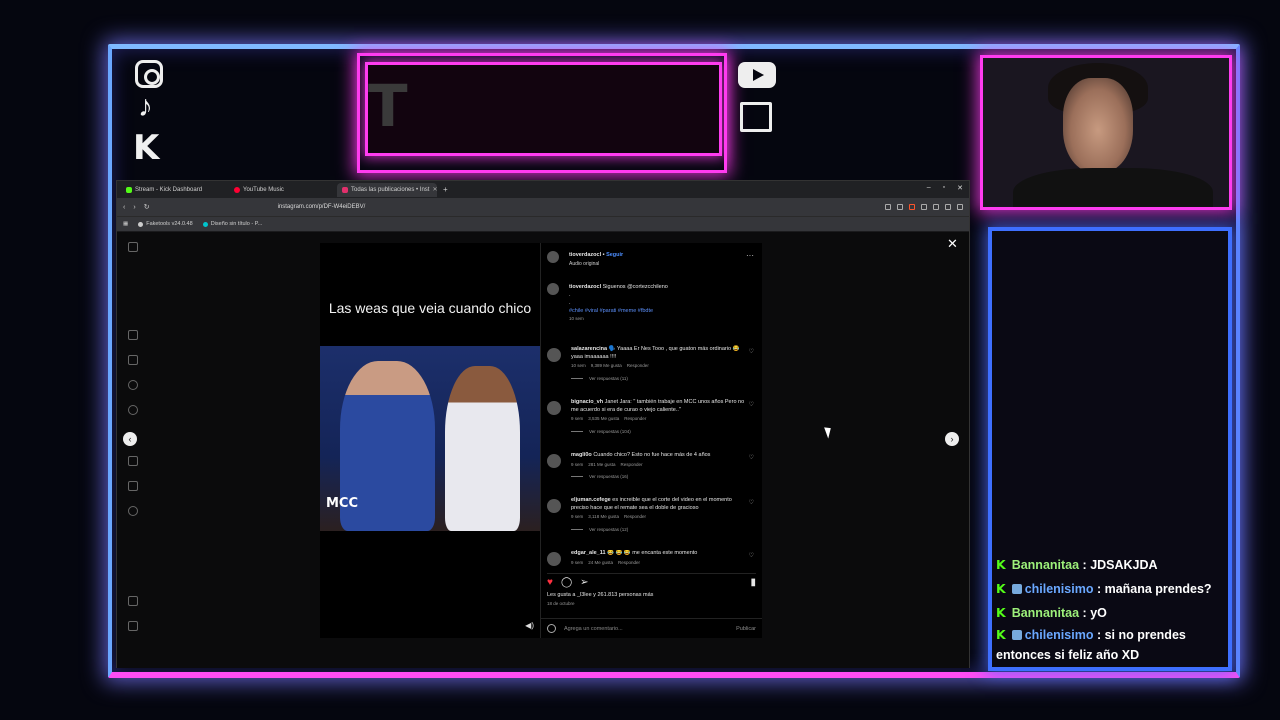 This screenshot has width=1280, height=720. I want to click on create-icon, so click(133, 486).